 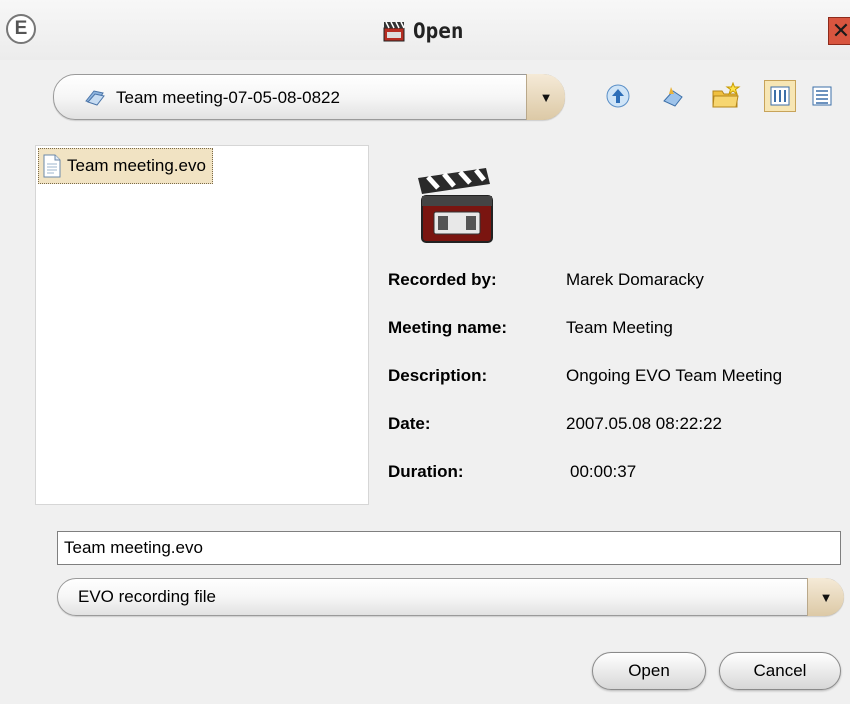 What do you see at coordinates (394, 31) in the screenshot?
I see `clapperboard-icon` at bounding box center [394, 31].